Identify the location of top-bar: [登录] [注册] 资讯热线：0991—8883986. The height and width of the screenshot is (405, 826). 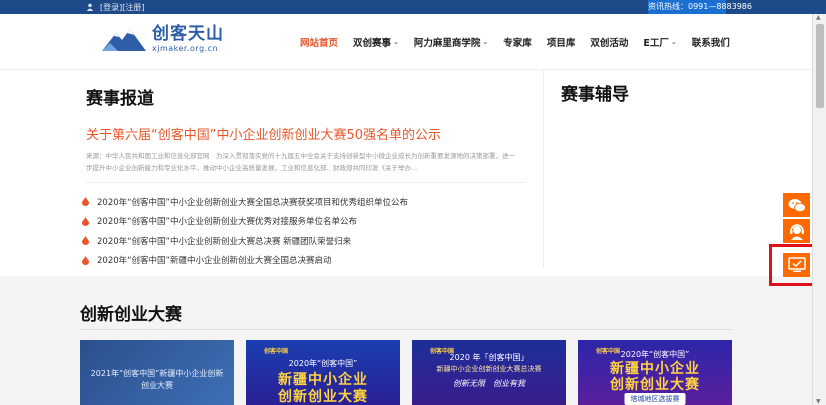
(413, 7).